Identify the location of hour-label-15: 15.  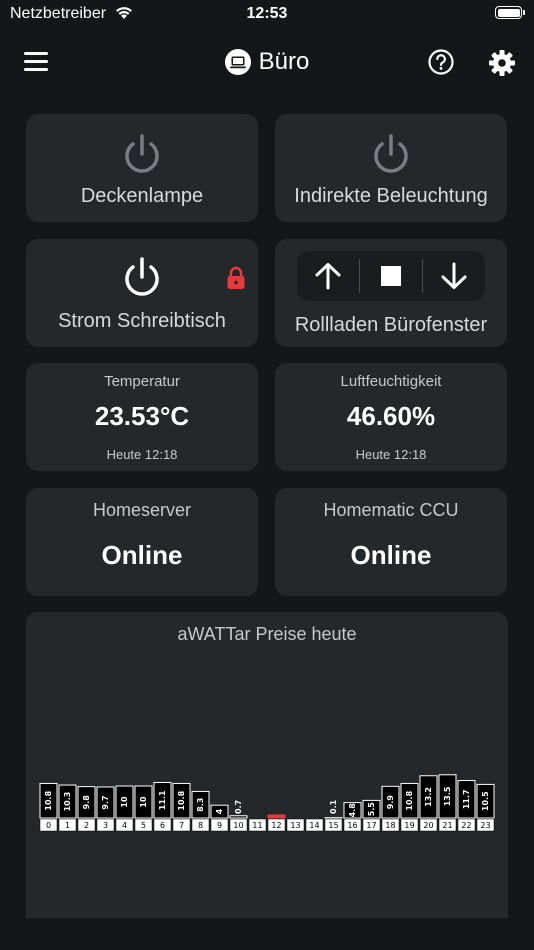
(333, 825).